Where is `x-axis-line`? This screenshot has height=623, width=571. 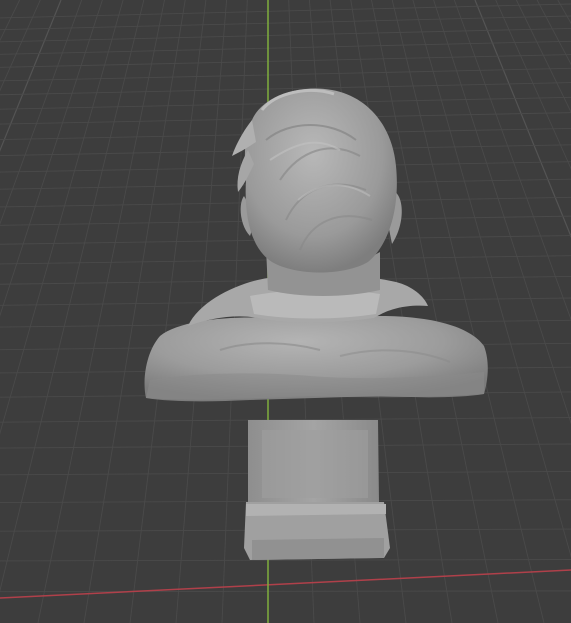 x-axis-line is located at coordinates (285, 584).